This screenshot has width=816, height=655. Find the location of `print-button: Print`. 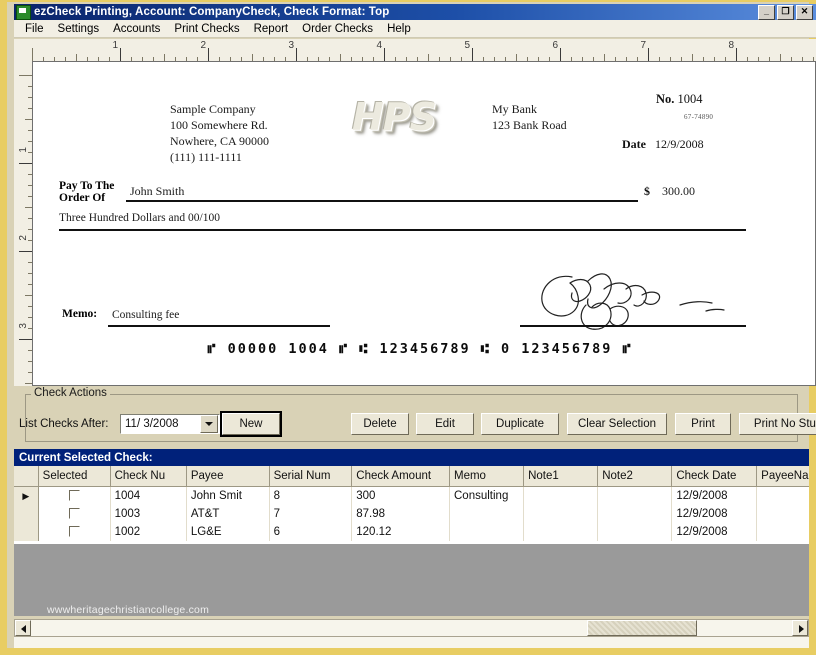

print-button: Print is located at coordinates (703, 424).